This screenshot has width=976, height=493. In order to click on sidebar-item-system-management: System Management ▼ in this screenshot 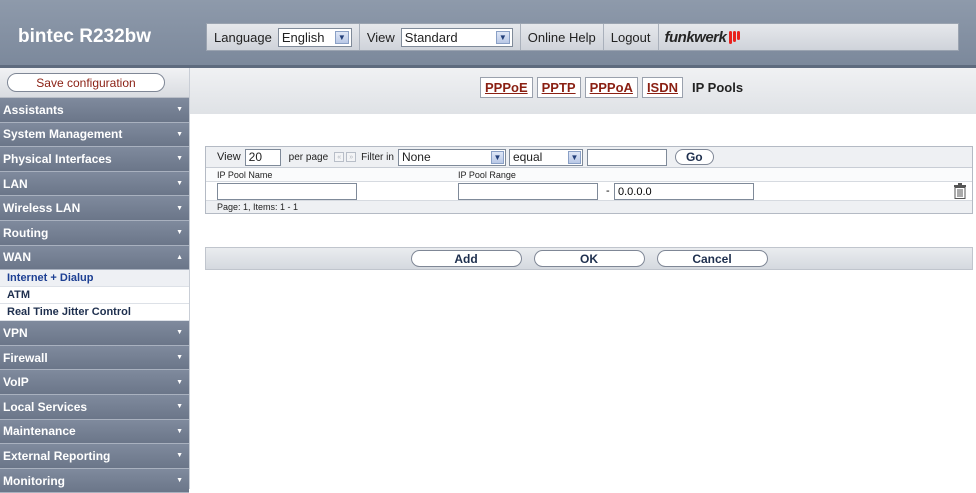, I will do `click(94, 135)`.